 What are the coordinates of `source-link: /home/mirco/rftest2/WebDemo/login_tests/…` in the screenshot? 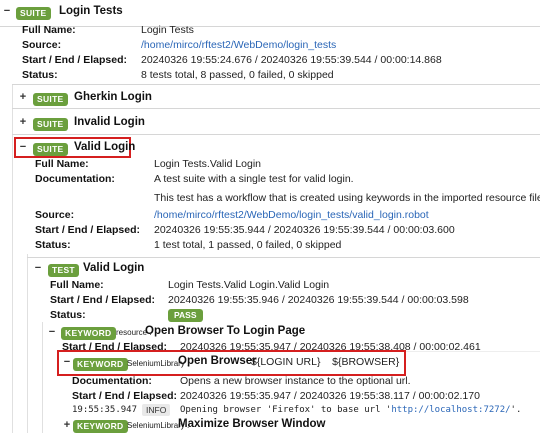 It's located at (291, 215).